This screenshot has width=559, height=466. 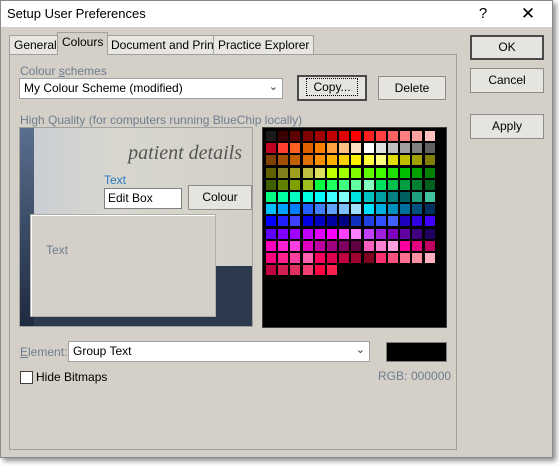 I want to click on colour-palette, so click(x=354, y=227).